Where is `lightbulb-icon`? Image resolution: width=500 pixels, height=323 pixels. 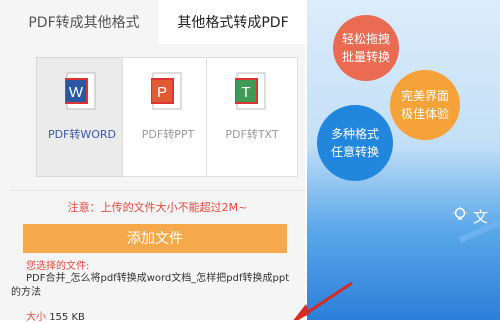 lightbulb-icon is located at coordinates (460, 213).